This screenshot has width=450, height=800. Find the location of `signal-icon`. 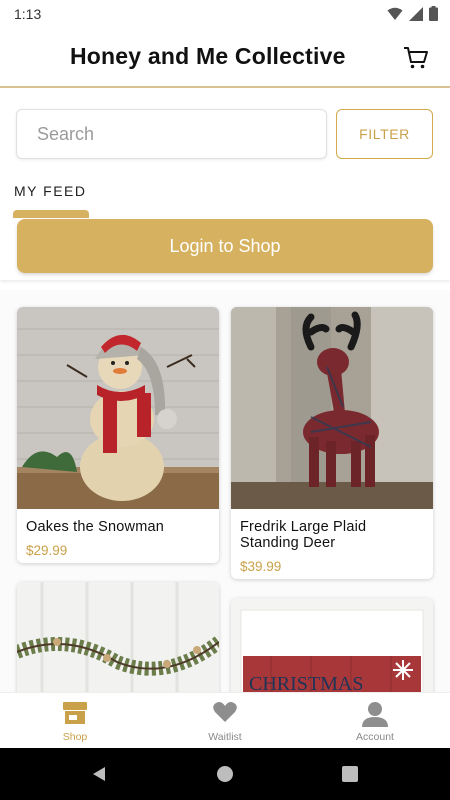

signal-icon is located at coordinates (416, 13).